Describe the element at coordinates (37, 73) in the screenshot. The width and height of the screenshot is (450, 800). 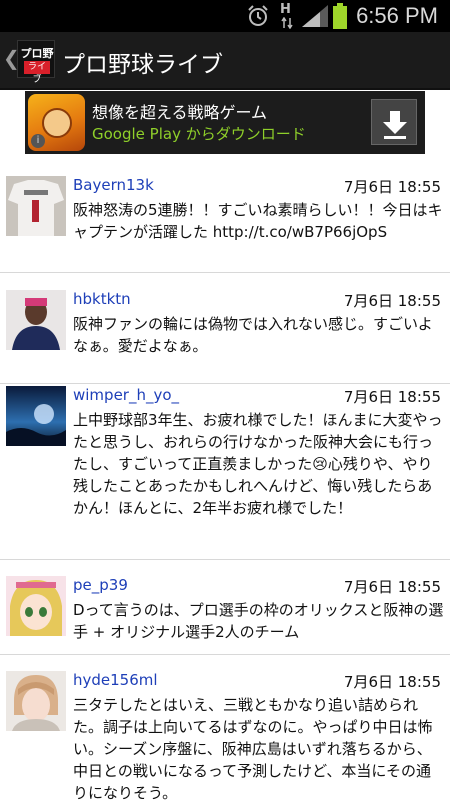
I see `app-logo-line2: ライブ` at that location.